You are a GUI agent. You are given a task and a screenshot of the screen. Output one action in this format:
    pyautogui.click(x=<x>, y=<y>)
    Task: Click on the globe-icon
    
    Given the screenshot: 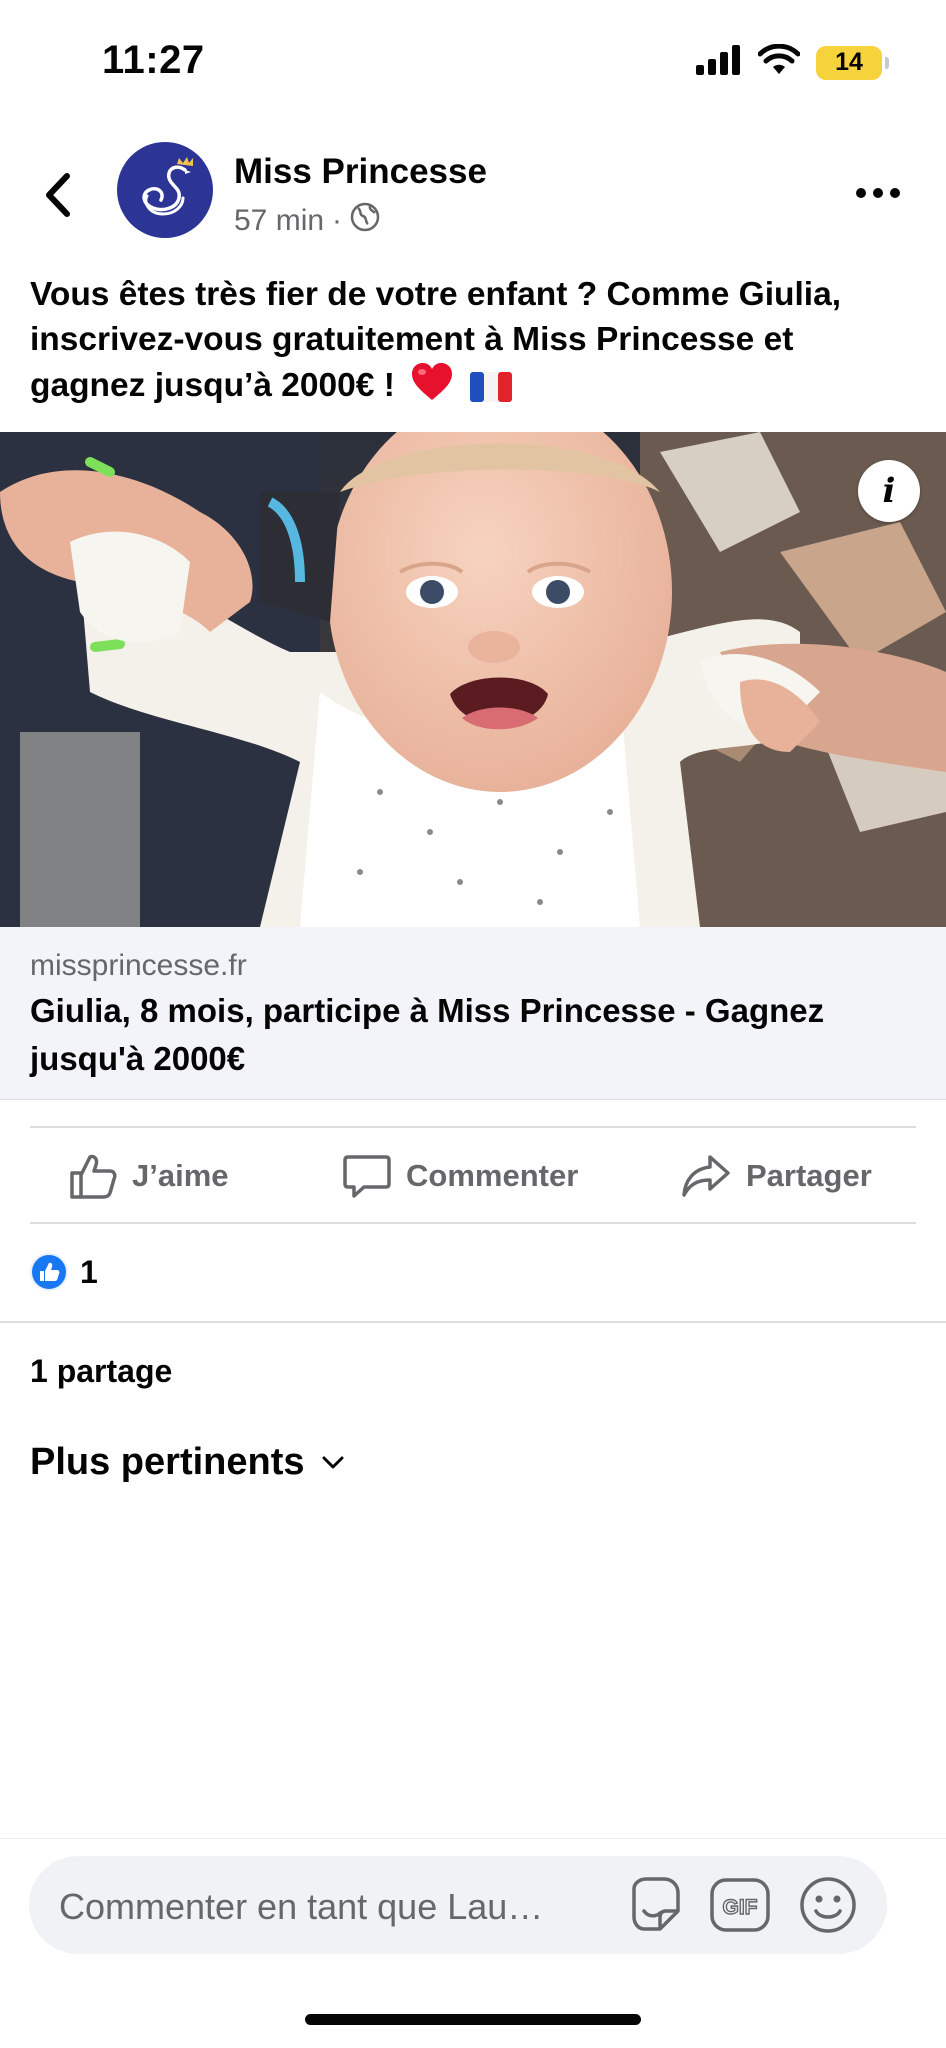 What is the action you would take?
    pyautogui.click(x=365, y=221)
    